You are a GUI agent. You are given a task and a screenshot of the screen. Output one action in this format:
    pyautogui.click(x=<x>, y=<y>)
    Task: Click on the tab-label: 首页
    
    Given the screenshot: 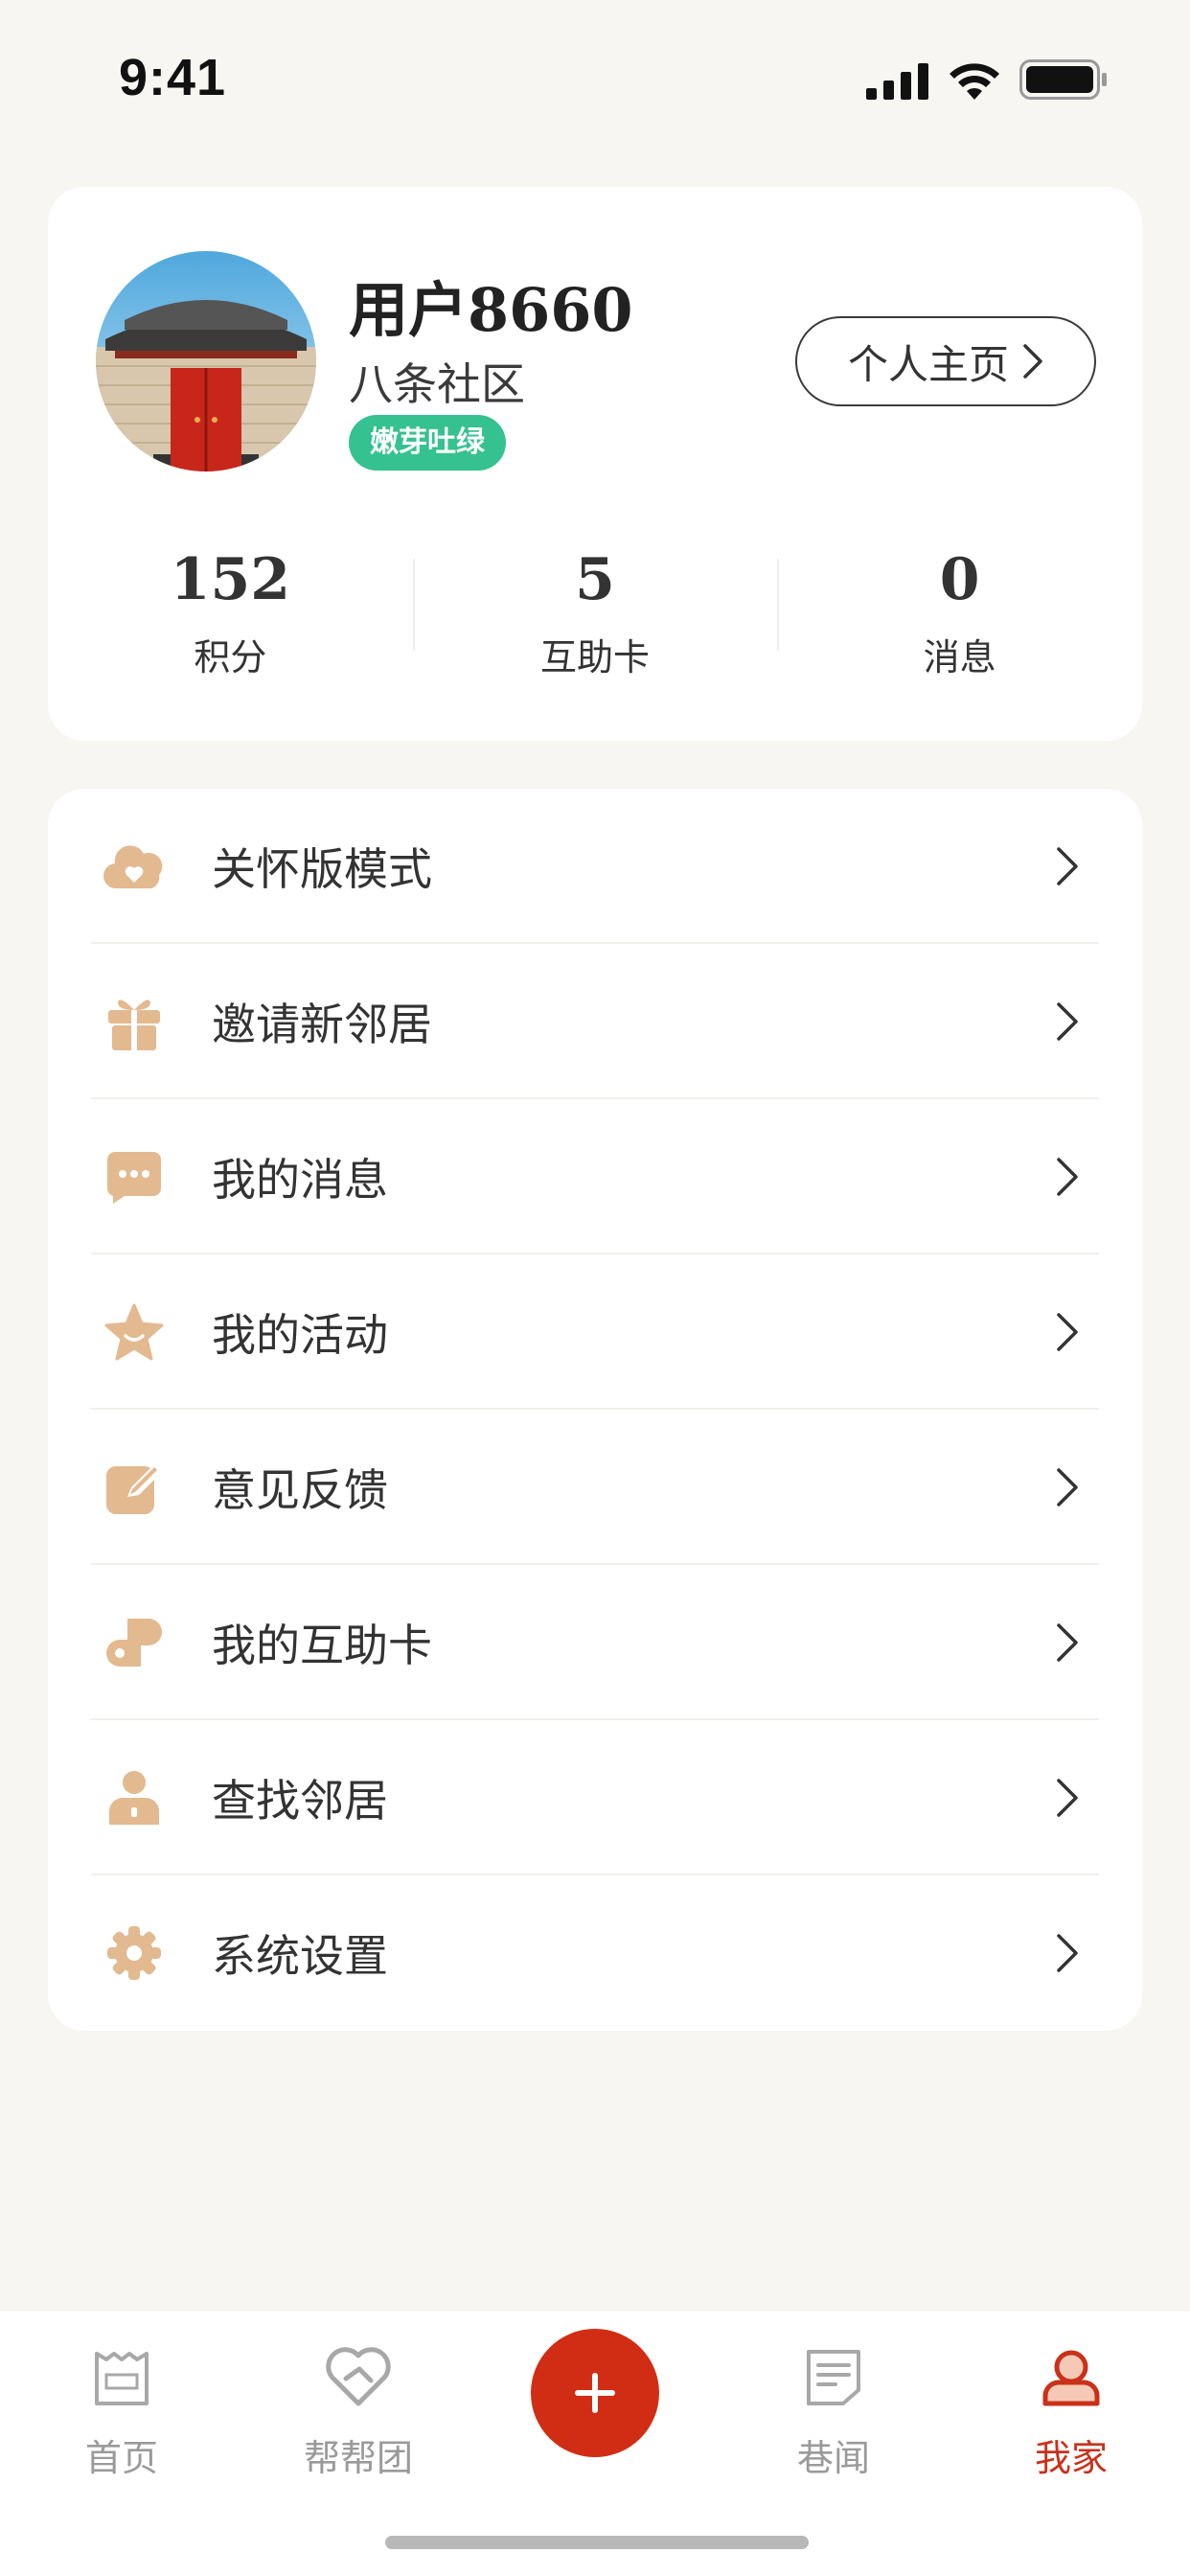 What is the action you would take?
    pyautogui.click(x=121, y=2458)
    